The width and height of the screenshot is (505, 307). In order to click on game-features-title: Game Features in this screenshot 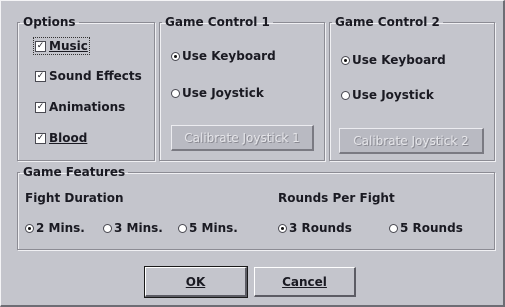, I will do `click(74, 172)`.